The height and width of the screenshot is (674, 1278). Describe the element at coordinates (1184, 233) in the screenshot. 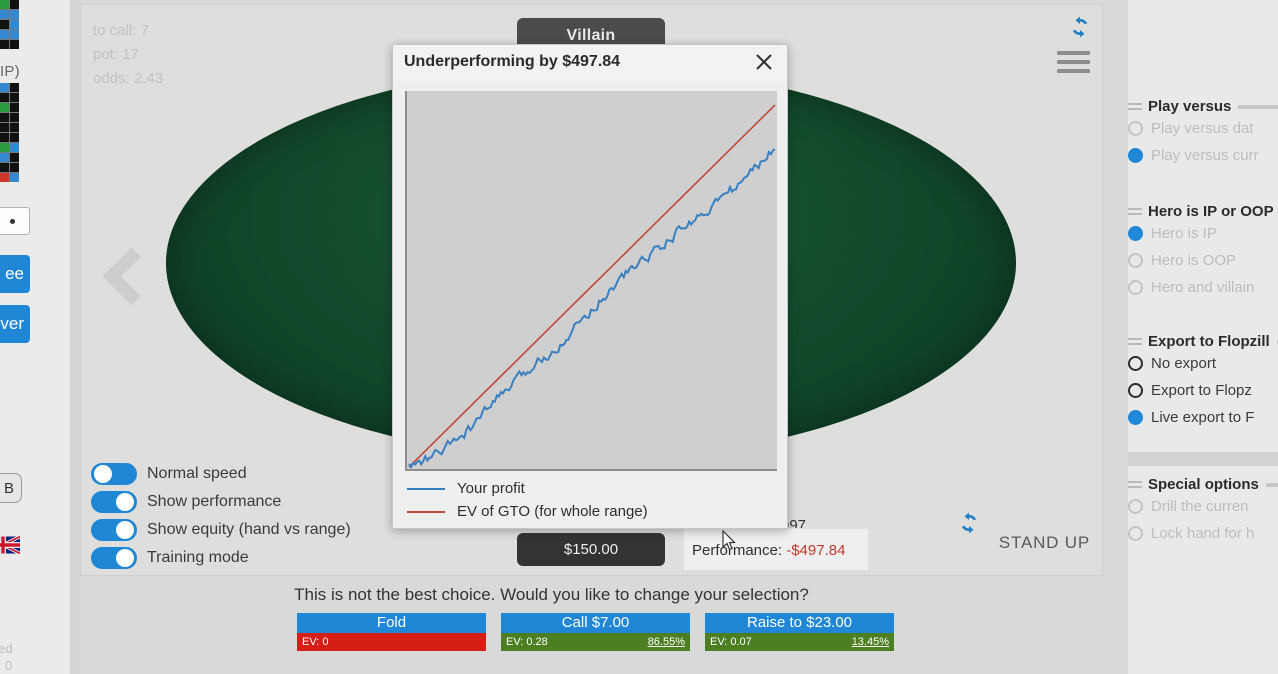

I see `sidebar-radio-label: Hero is IP` at that location.